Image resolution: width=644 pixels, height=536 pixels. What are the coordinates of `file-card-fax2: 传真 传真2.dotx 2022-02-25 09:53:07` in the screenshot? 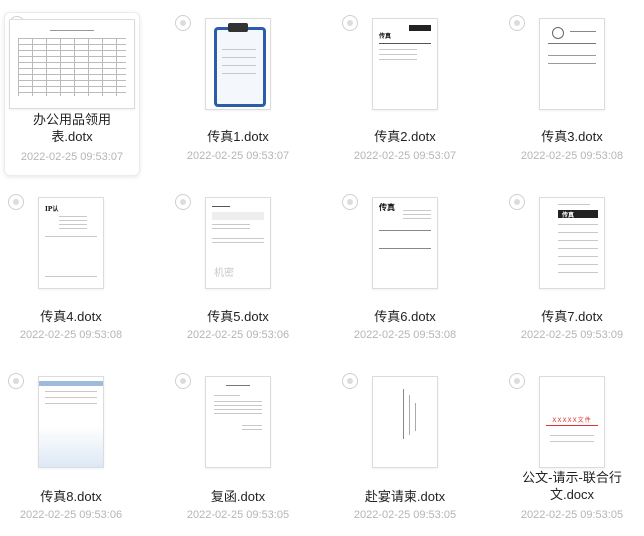 It's located at (405, 93).